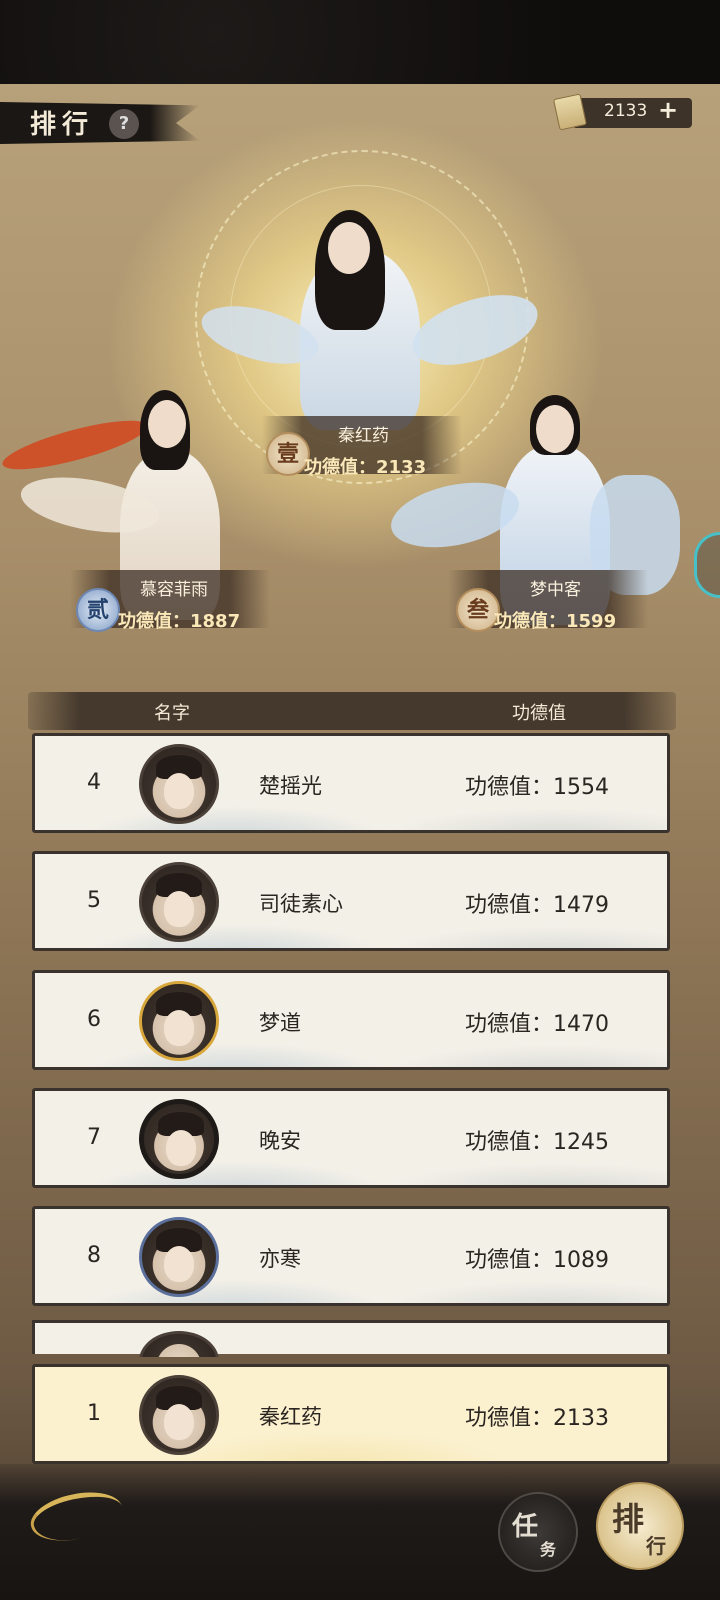  What do you see at coordinates (537, 1260) in the screenshot?
I see `row-score: 功德值：1089` at bounding box center [537, 1260].